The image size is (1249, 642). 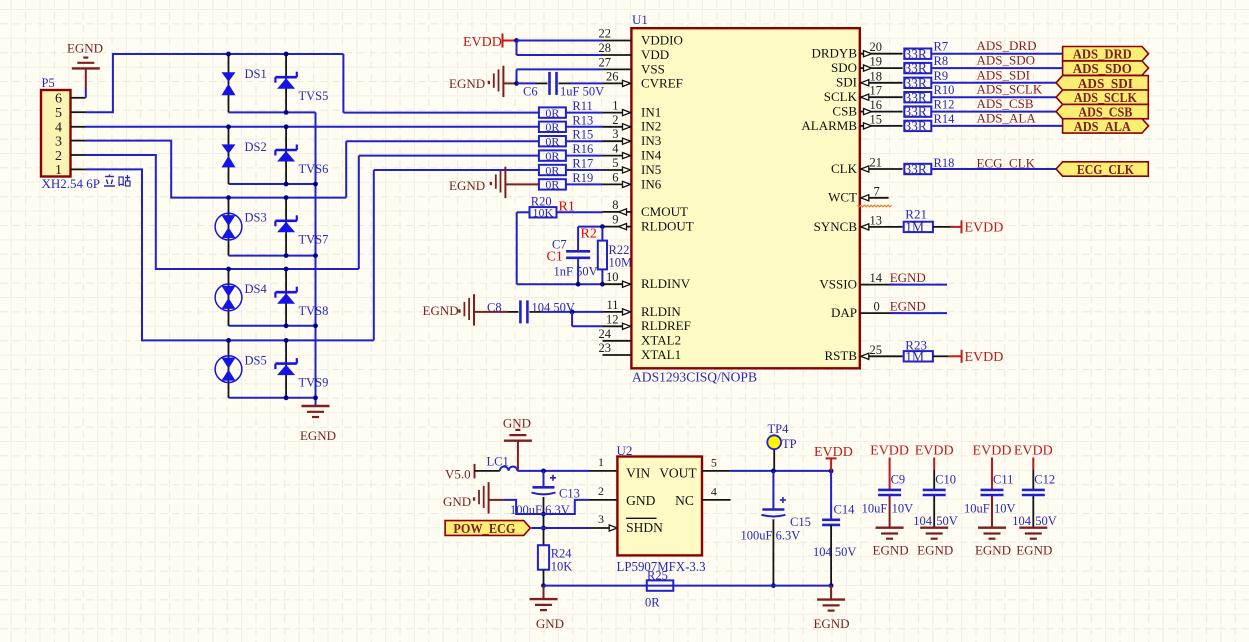 I want to click on svg-text: CLK, so click(x=844, y=168).